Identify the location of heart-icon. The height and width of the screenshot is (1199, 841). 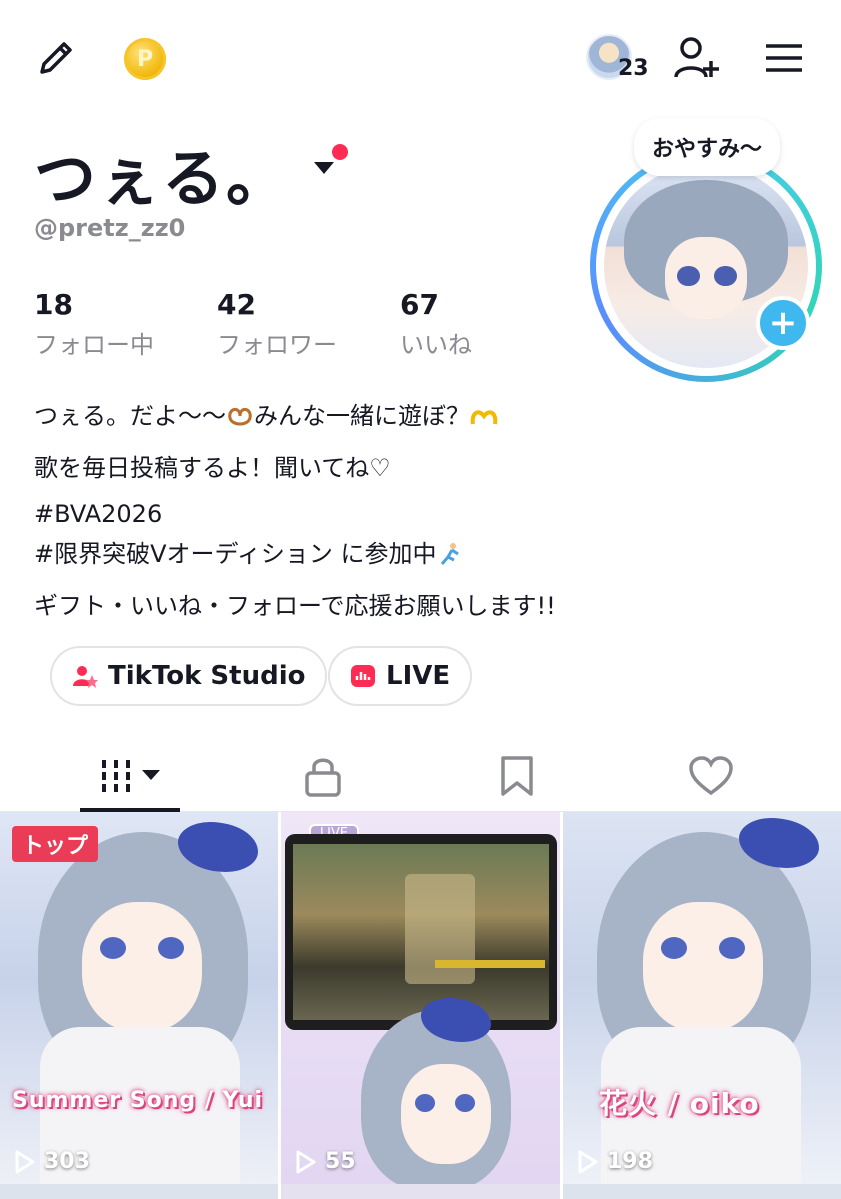
(711, 776).